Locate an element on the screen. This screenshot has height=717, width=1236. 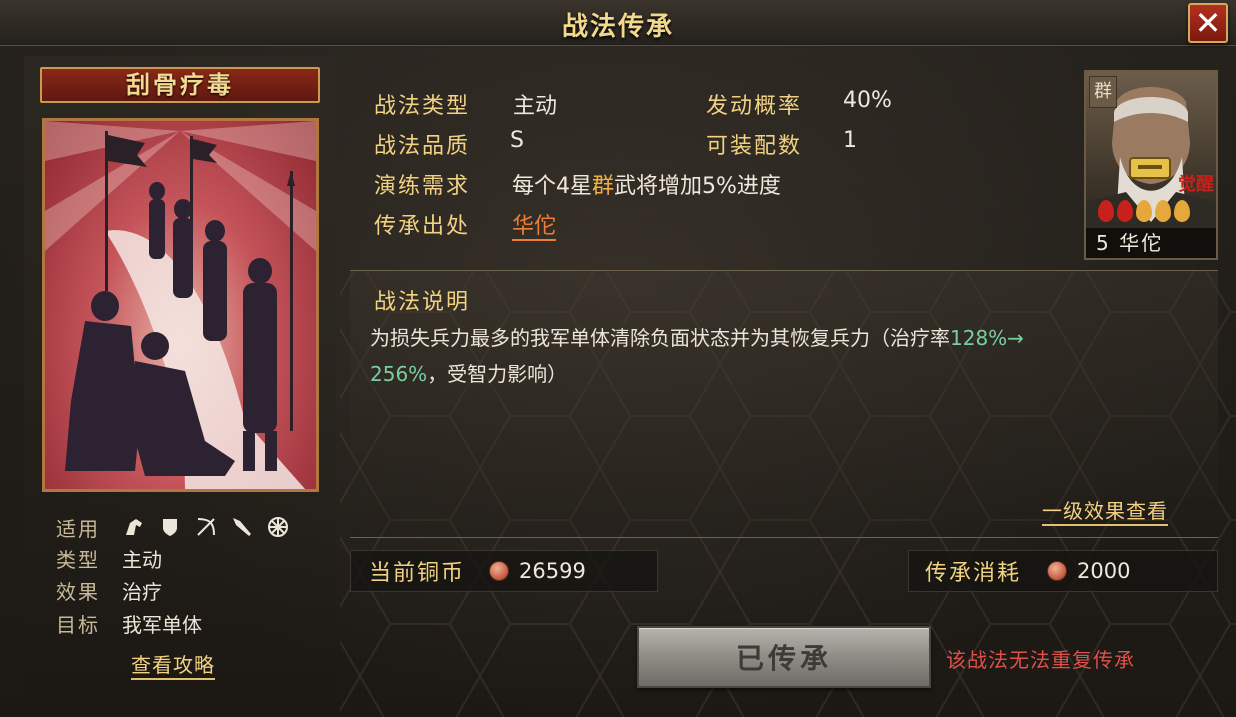
inherit-cost-bar: 传承消耗 2000 is located at coordinates (1063, 571).